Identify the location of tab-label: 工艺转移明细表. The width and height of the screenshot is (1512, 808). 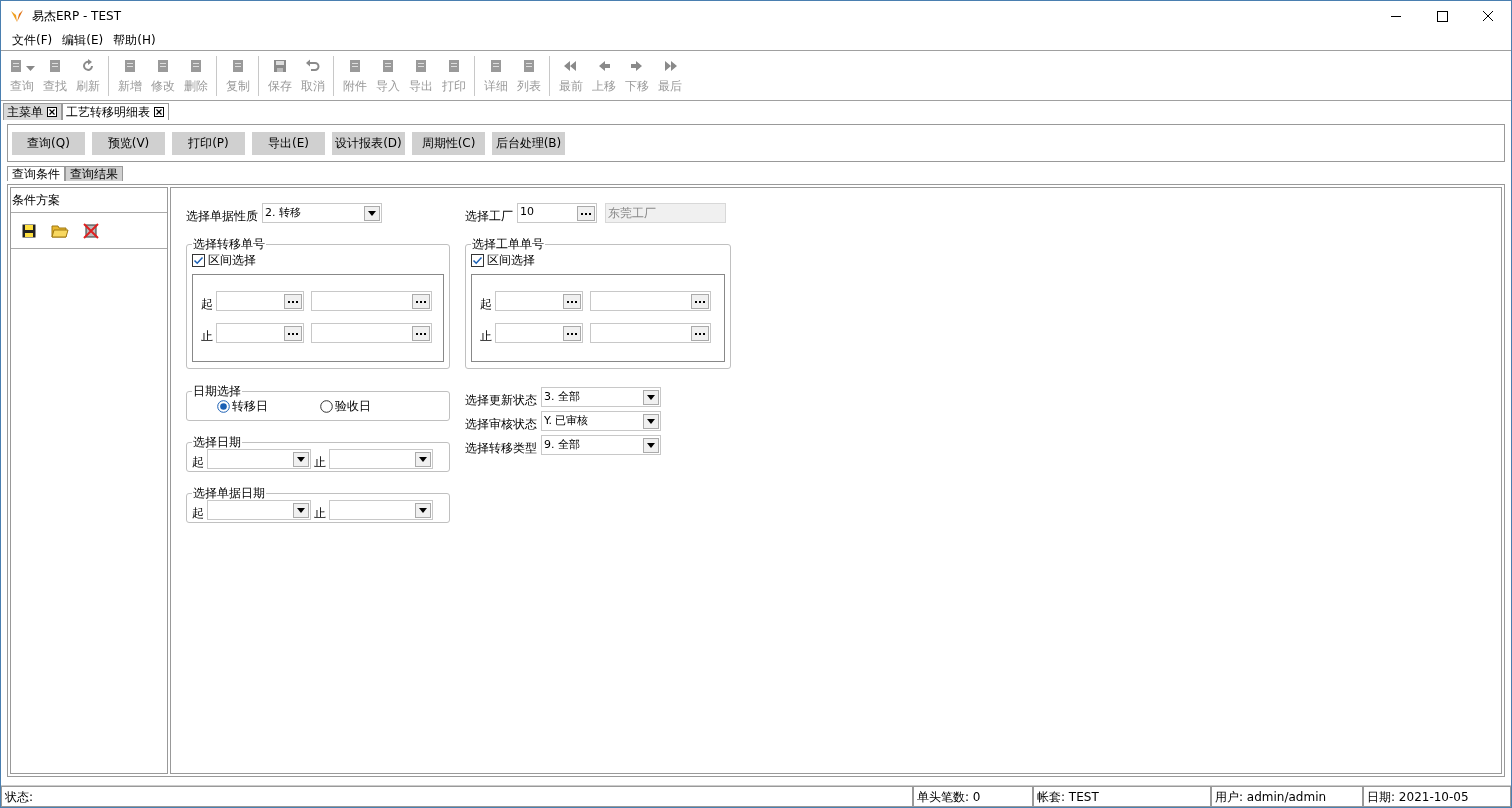
(108, 112).